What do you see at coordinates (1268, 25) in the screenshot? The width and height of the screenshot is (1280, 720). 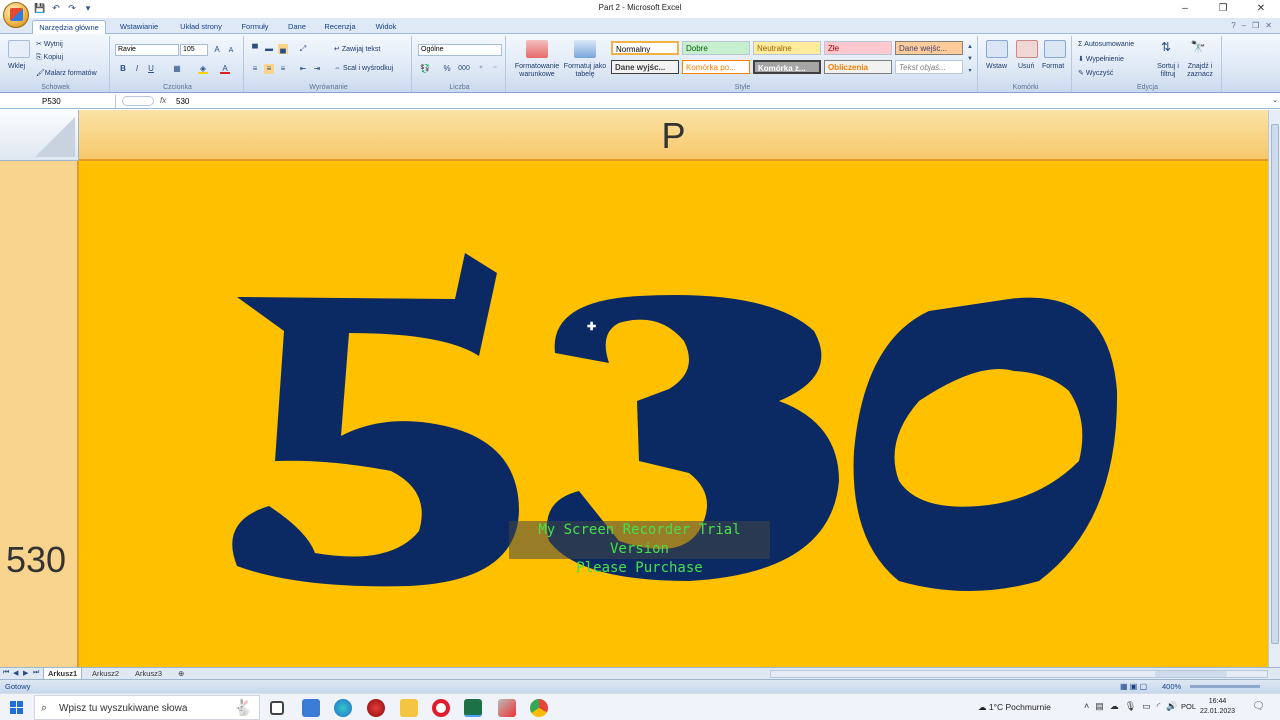 I see `ribbon-close-icon: ✕` at bounding box center [1268, 25].